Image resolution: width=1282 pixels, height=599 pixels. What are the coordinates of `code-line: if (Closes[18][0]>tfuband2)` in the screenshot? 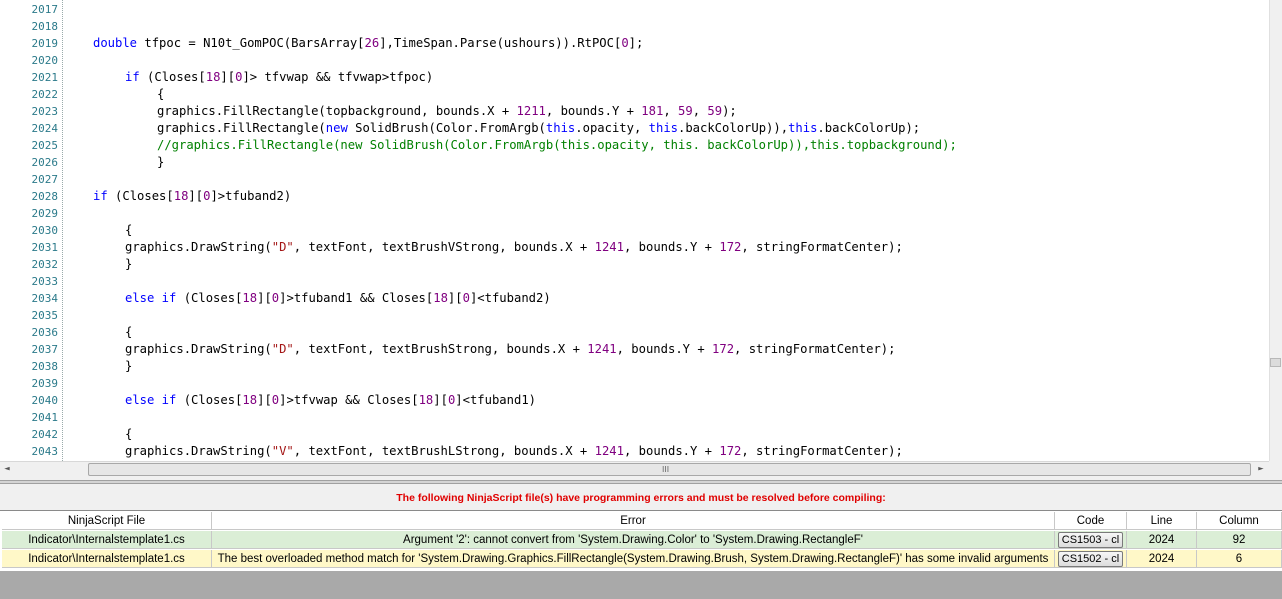 It's located at (192, 196).